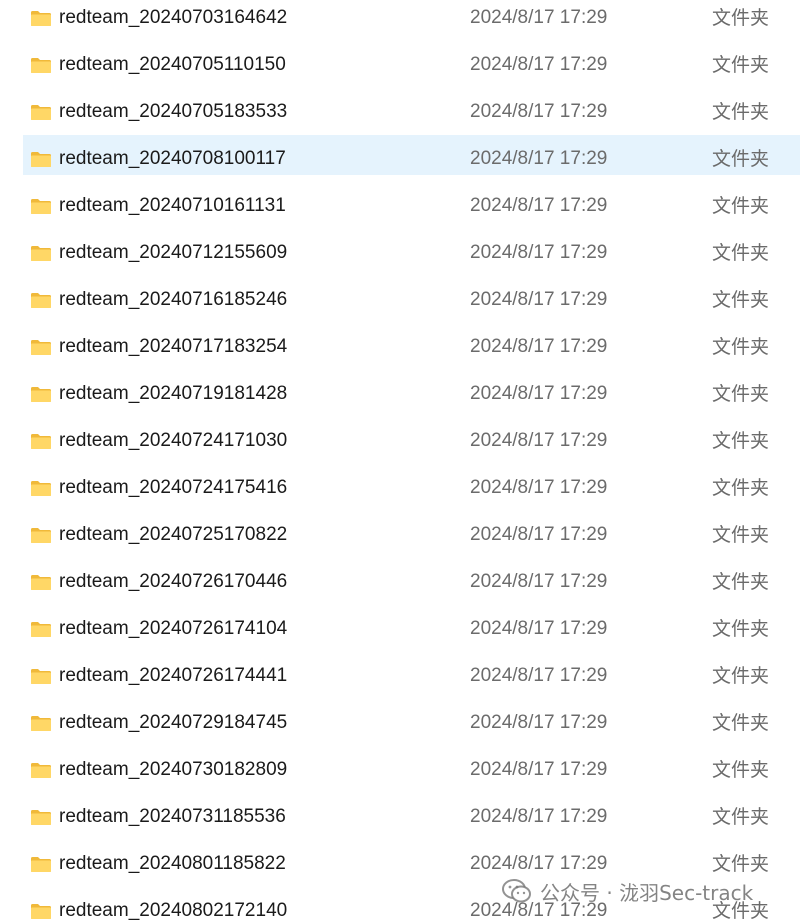 The height and width of the screenshot is (922, 800). What do you see at coordinates (400, 345) in the screenshot?
I see `file-row: redteam_20240717183254 2024/8/17 17:29 文件夹` at bounding box center [400, 345].